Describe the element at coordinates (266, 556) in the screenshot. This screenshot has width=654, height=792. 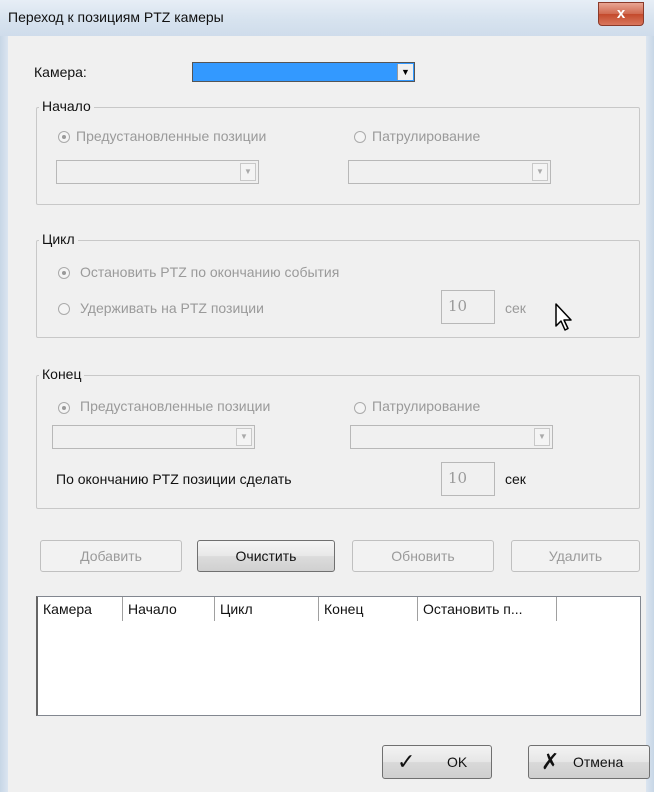
I see `clear-button: Очистить` at that location.